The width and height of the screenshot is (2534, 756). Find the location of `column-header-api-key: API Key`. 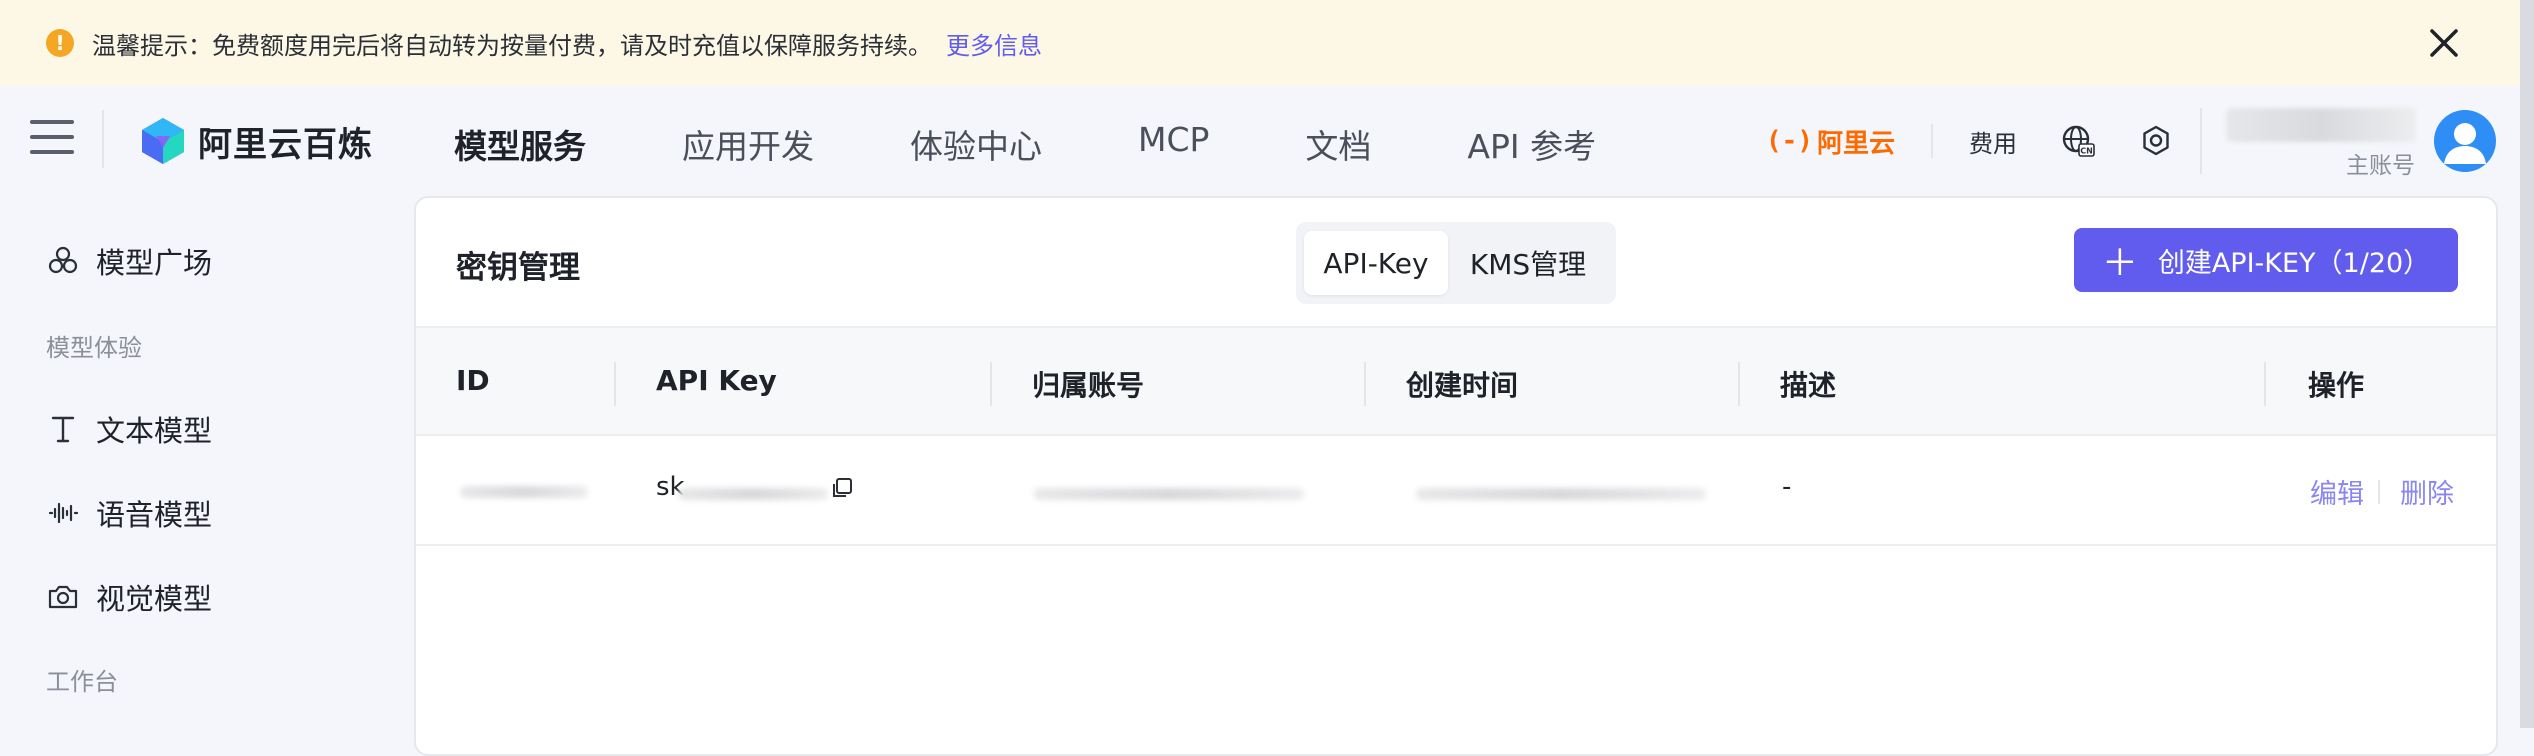

column-header-api-key: API Key is located at coordinates (716, 380).